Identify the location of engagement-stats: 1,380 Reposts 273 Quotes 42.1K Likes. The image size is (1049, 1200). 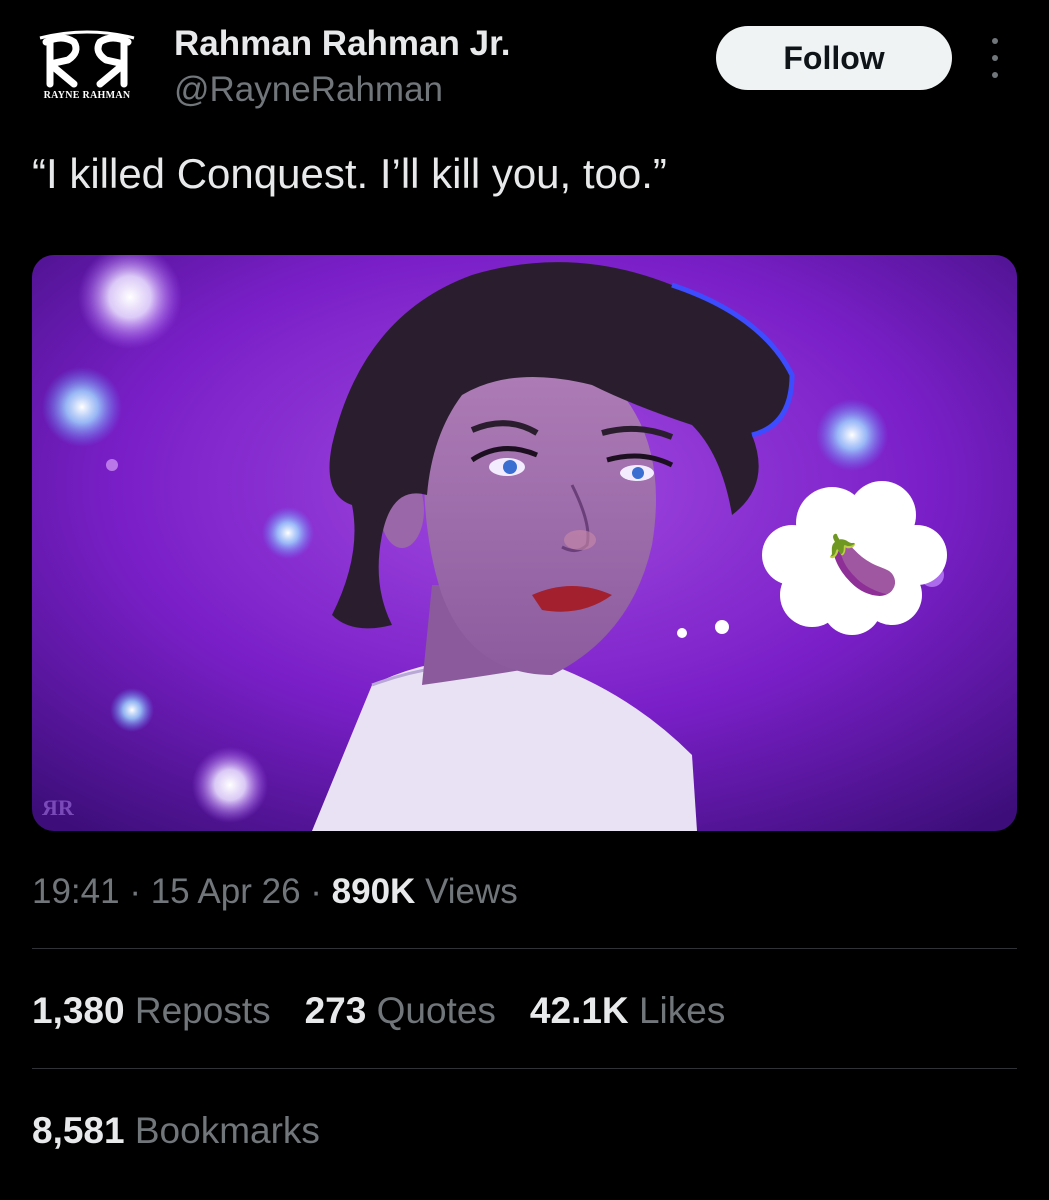
(378, 1011).